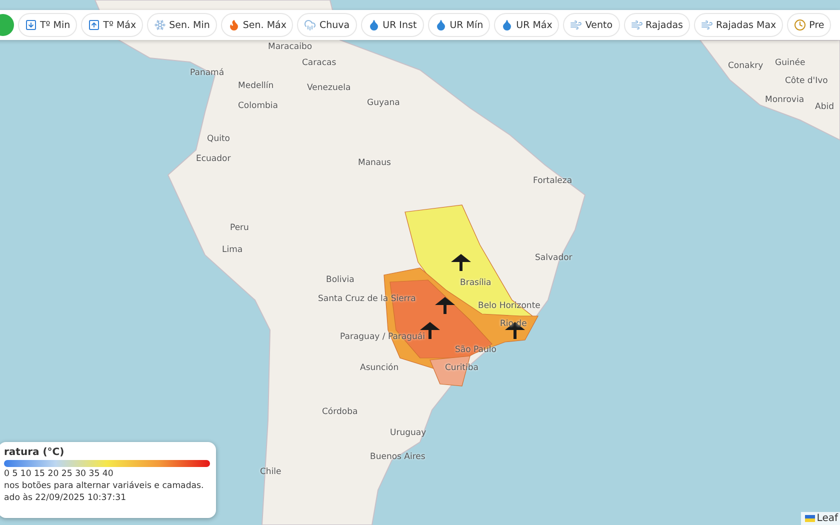  What do you see at coordinates (398, 457) in the screenshot?
I see `place-label: Buenos Aires` at bounding box center [398, 457].